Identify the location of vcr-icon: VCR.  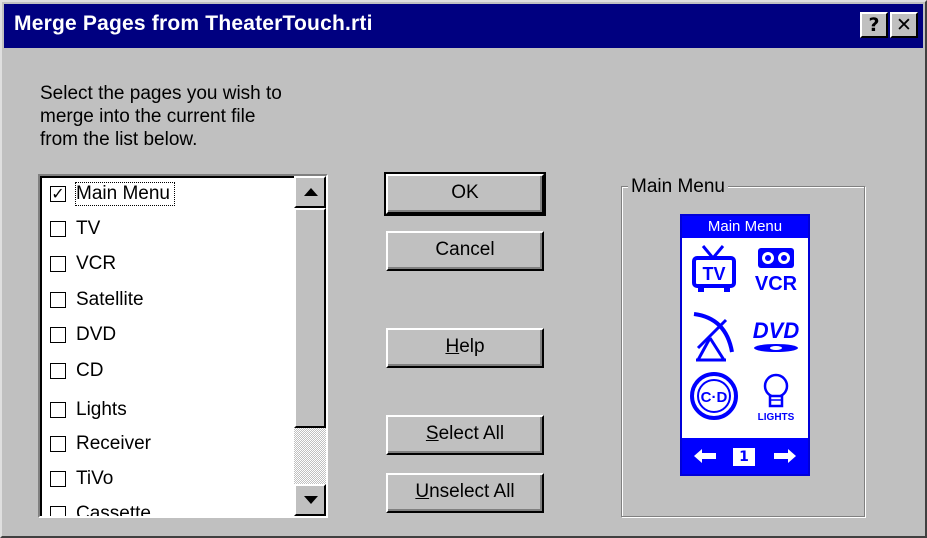
(776, 271).